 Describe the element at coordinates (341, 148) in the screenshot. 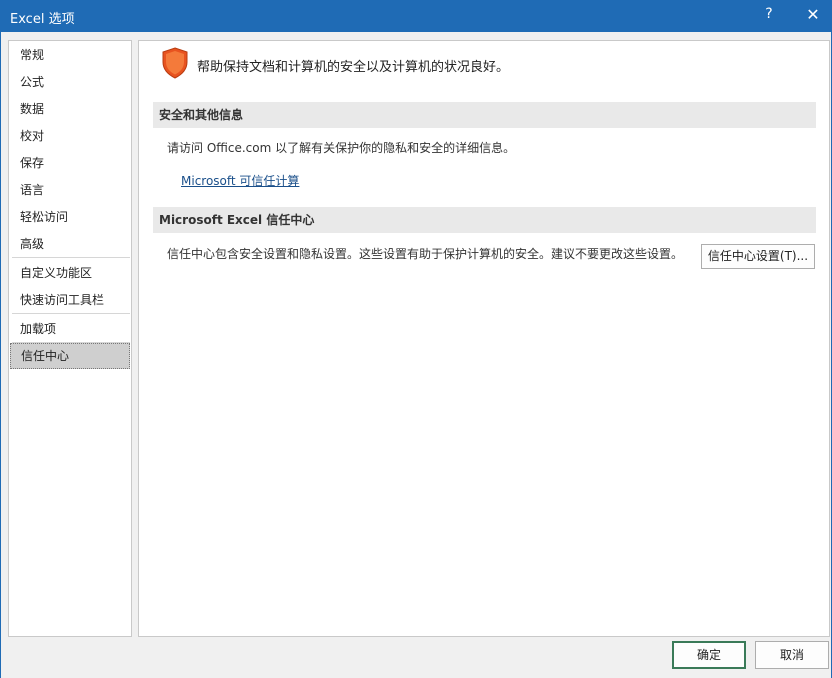

I see `privacy-info-text: 请访问 Office.com 以了解有关保护你的隐私和安全的详细信息。` at that location.